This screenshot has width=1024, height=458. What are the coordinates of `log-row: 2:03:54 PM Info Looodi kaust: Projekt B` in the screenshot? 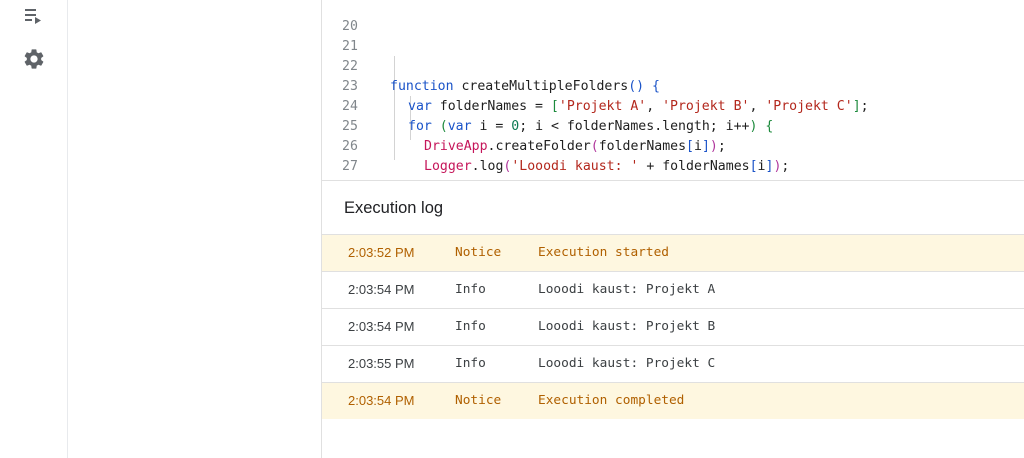 It's located at (673, 326).